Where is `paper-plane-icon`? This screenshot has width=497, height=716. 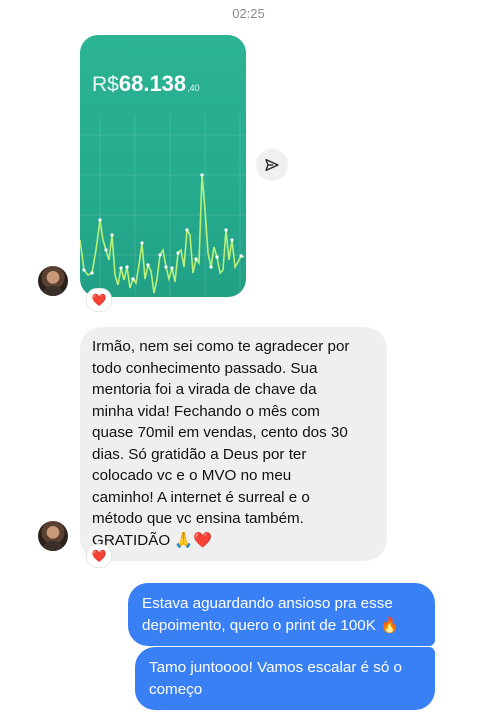
paper-plane-icon is located at coordinates (272, 165).